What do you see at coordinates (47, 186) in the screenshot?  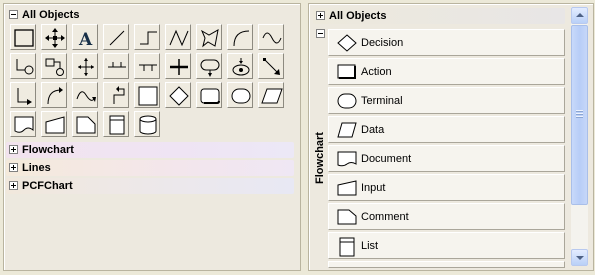 I see `category-label: PCFChart` at bounding box center [47, 186].